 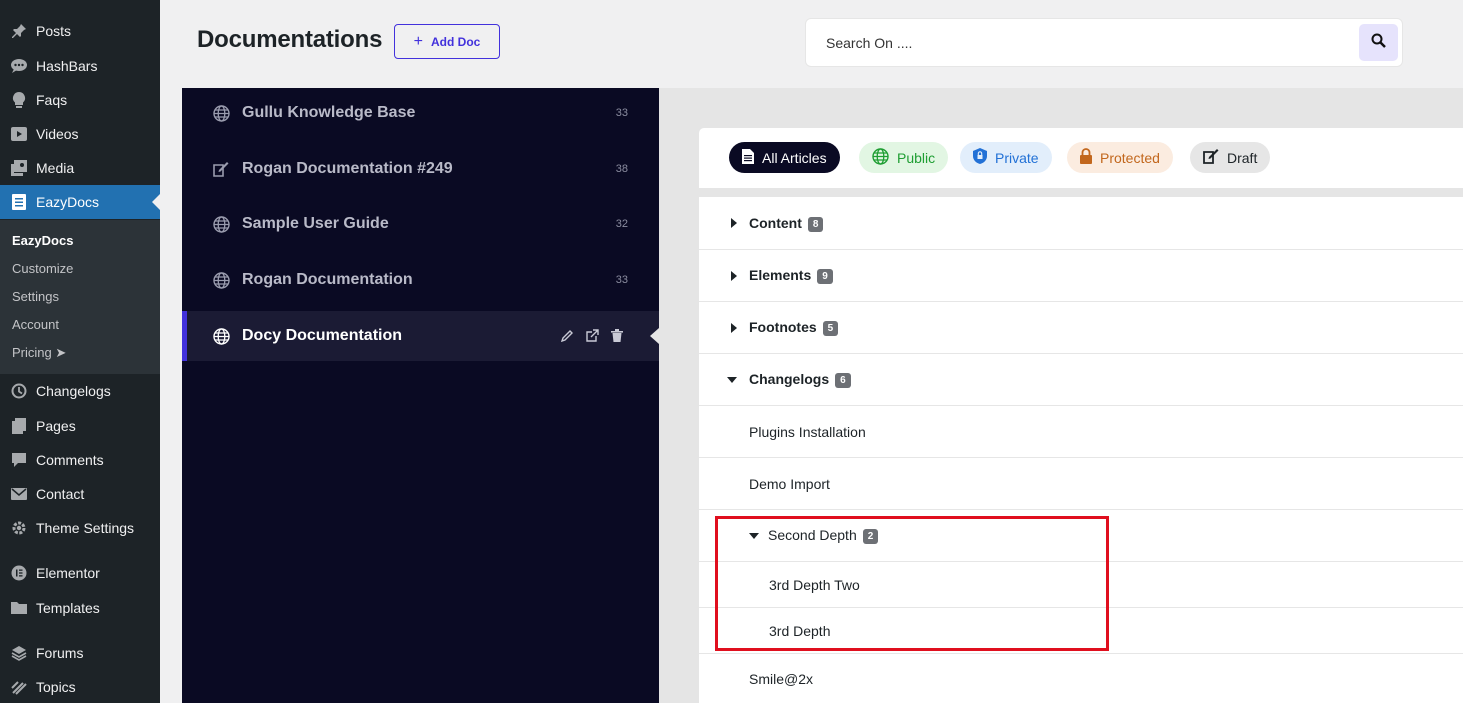 What do you see at coordinates (19, 460) in the screenshot?
I see `comment-icon` at bounding box center [19, 460].